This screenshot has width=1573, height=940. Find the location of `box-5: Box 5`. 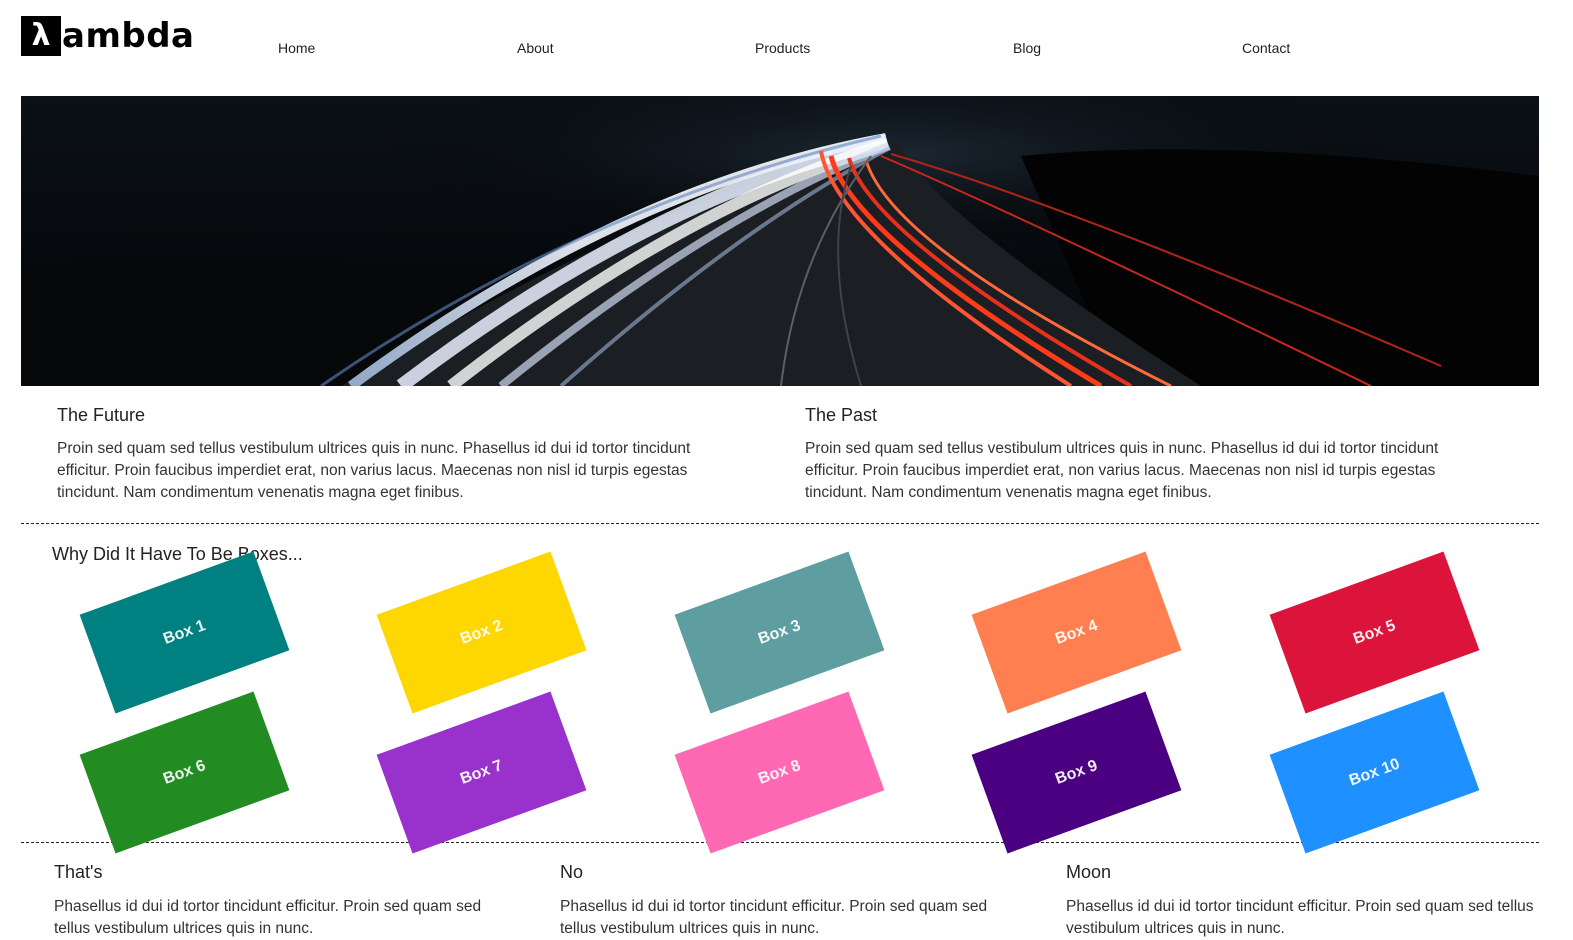

box-5: Box 5 is located at coordinates (1374, 632).